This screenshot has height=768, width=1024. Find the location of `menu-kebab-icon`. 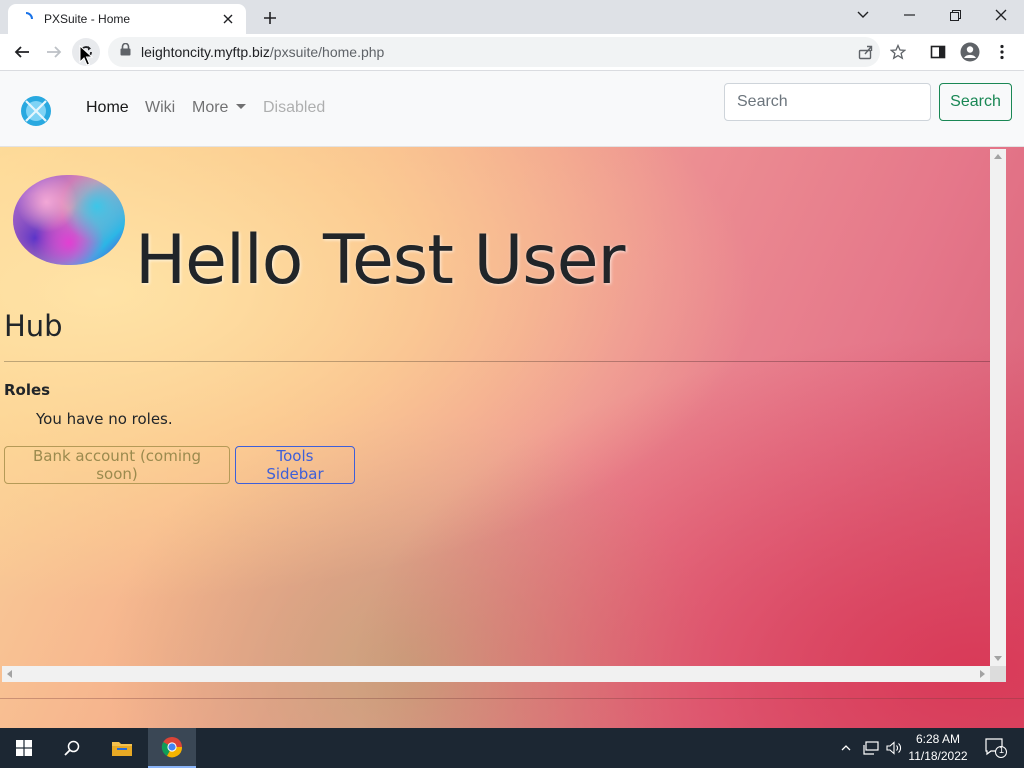

menu-kebab-icon is located at coordinates (1002, 52).